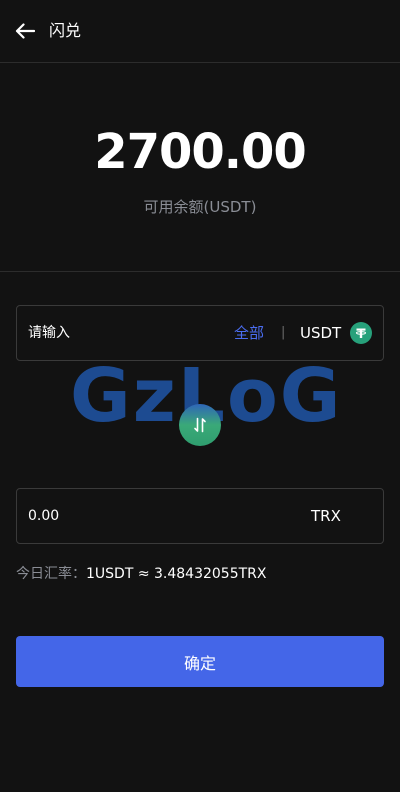 The width and height of the screenshot is (400, 792). I want to click on all-button: 全部, so click(249, 333).